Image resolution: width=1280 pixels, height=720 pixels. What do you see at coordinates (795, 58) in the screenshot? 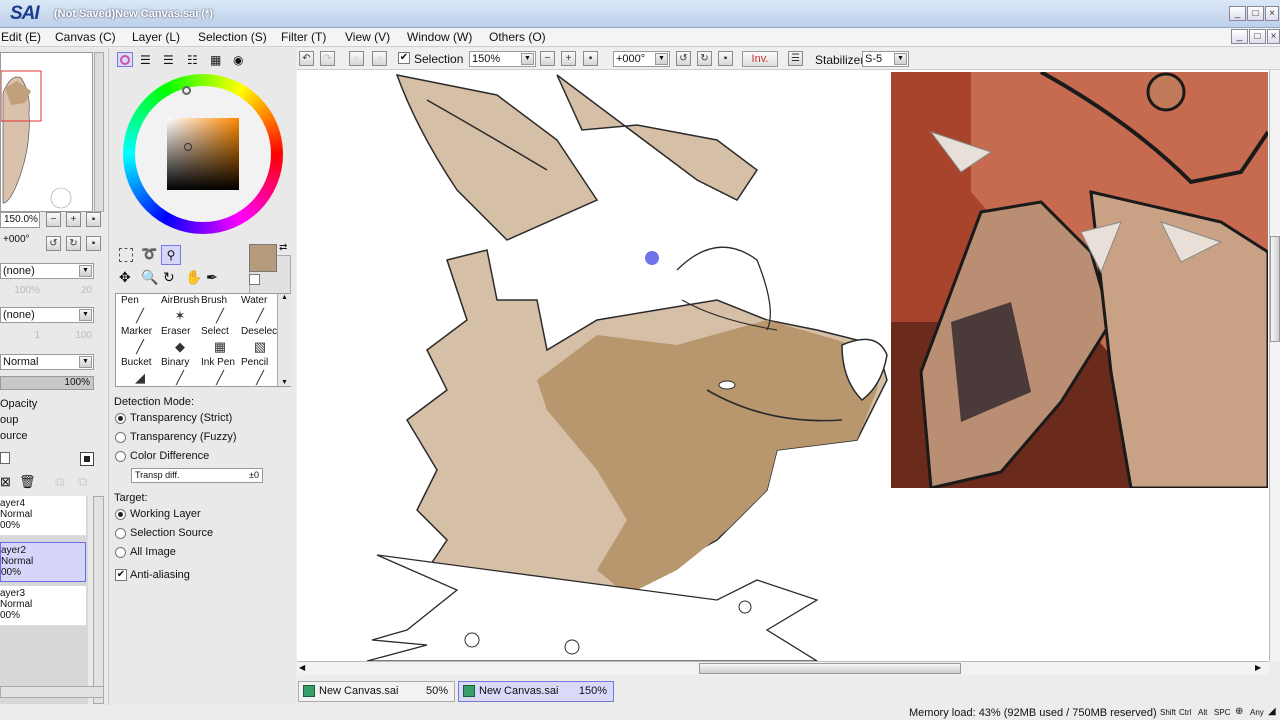
I see `flip-view-button: ☰` at bounding box center [795, 58].